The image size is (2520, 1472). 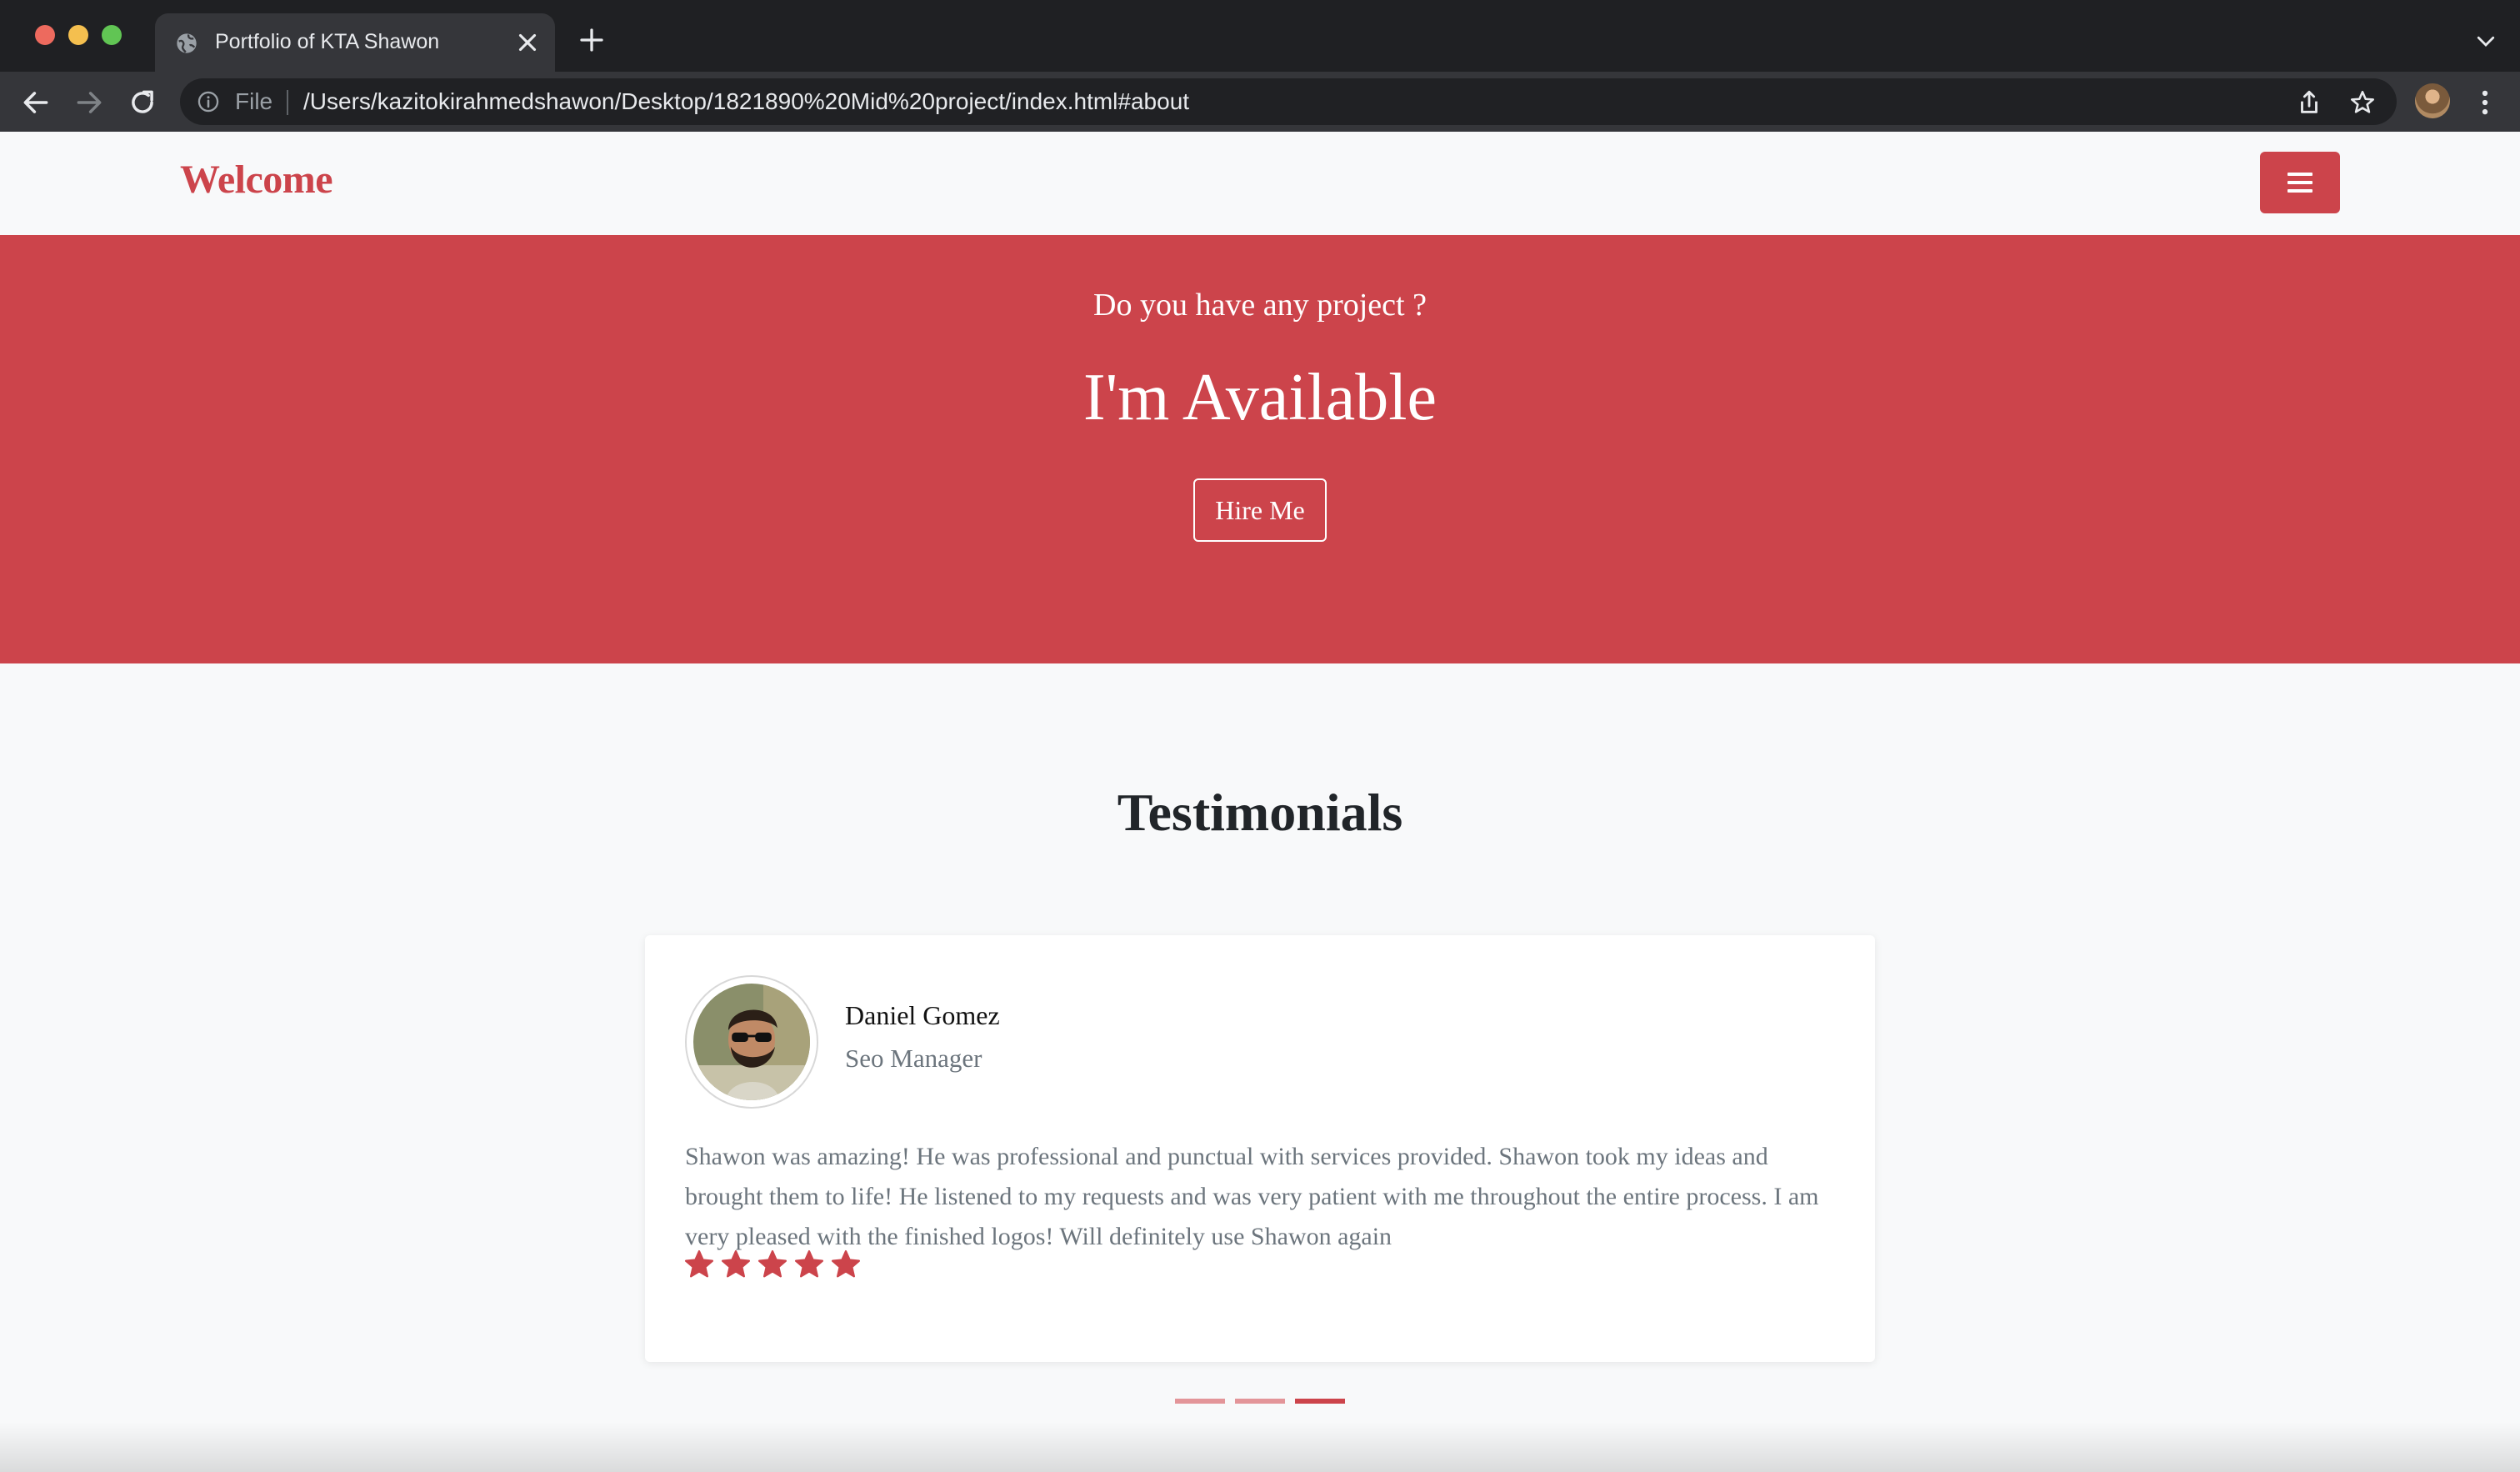 I want to click on share-icon, so click(x=2309, y=102).